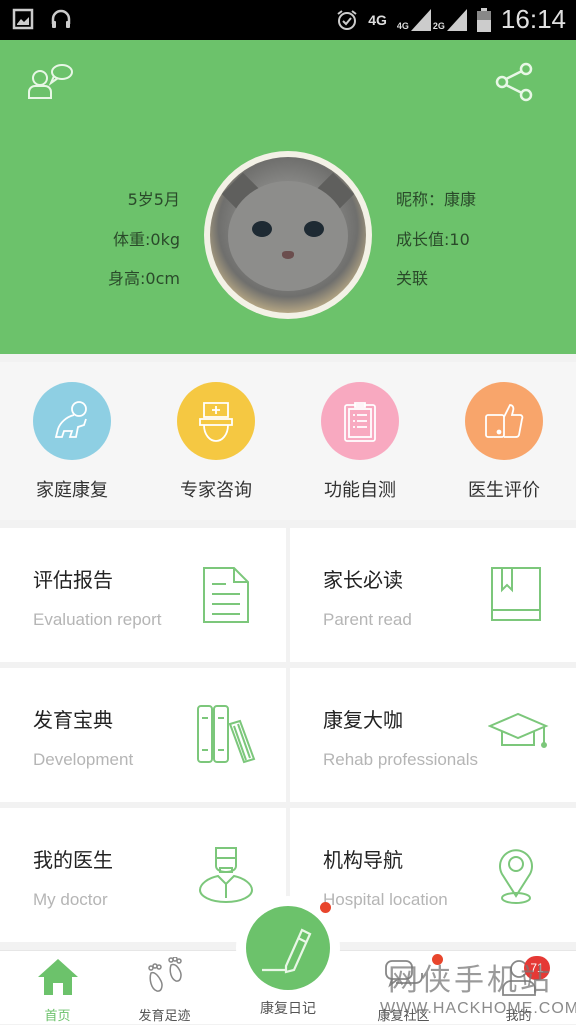 The image size is (576, 1025). Describe the element at coordinates (70, 899) in the screenshot. I see `card-subtitle: My doctor` at that location.